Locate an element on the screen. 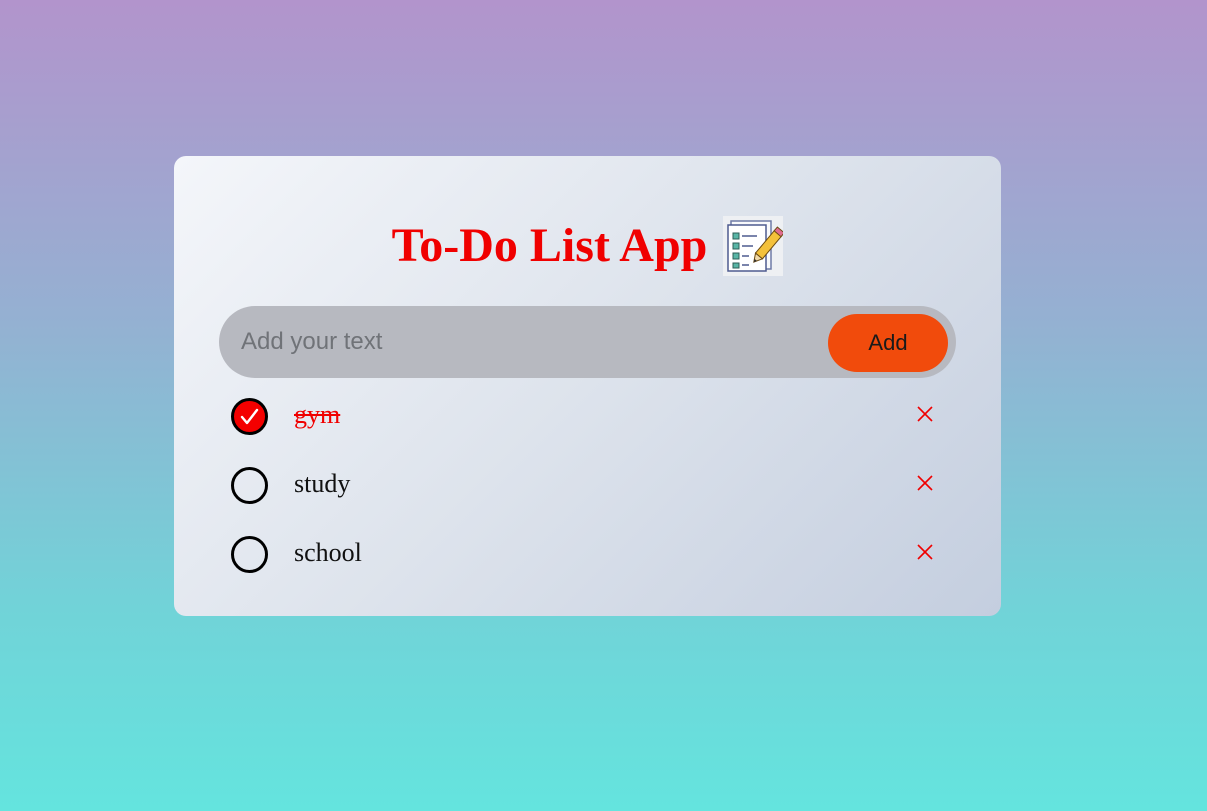  list-item: school is located at coordinates (589, 554).